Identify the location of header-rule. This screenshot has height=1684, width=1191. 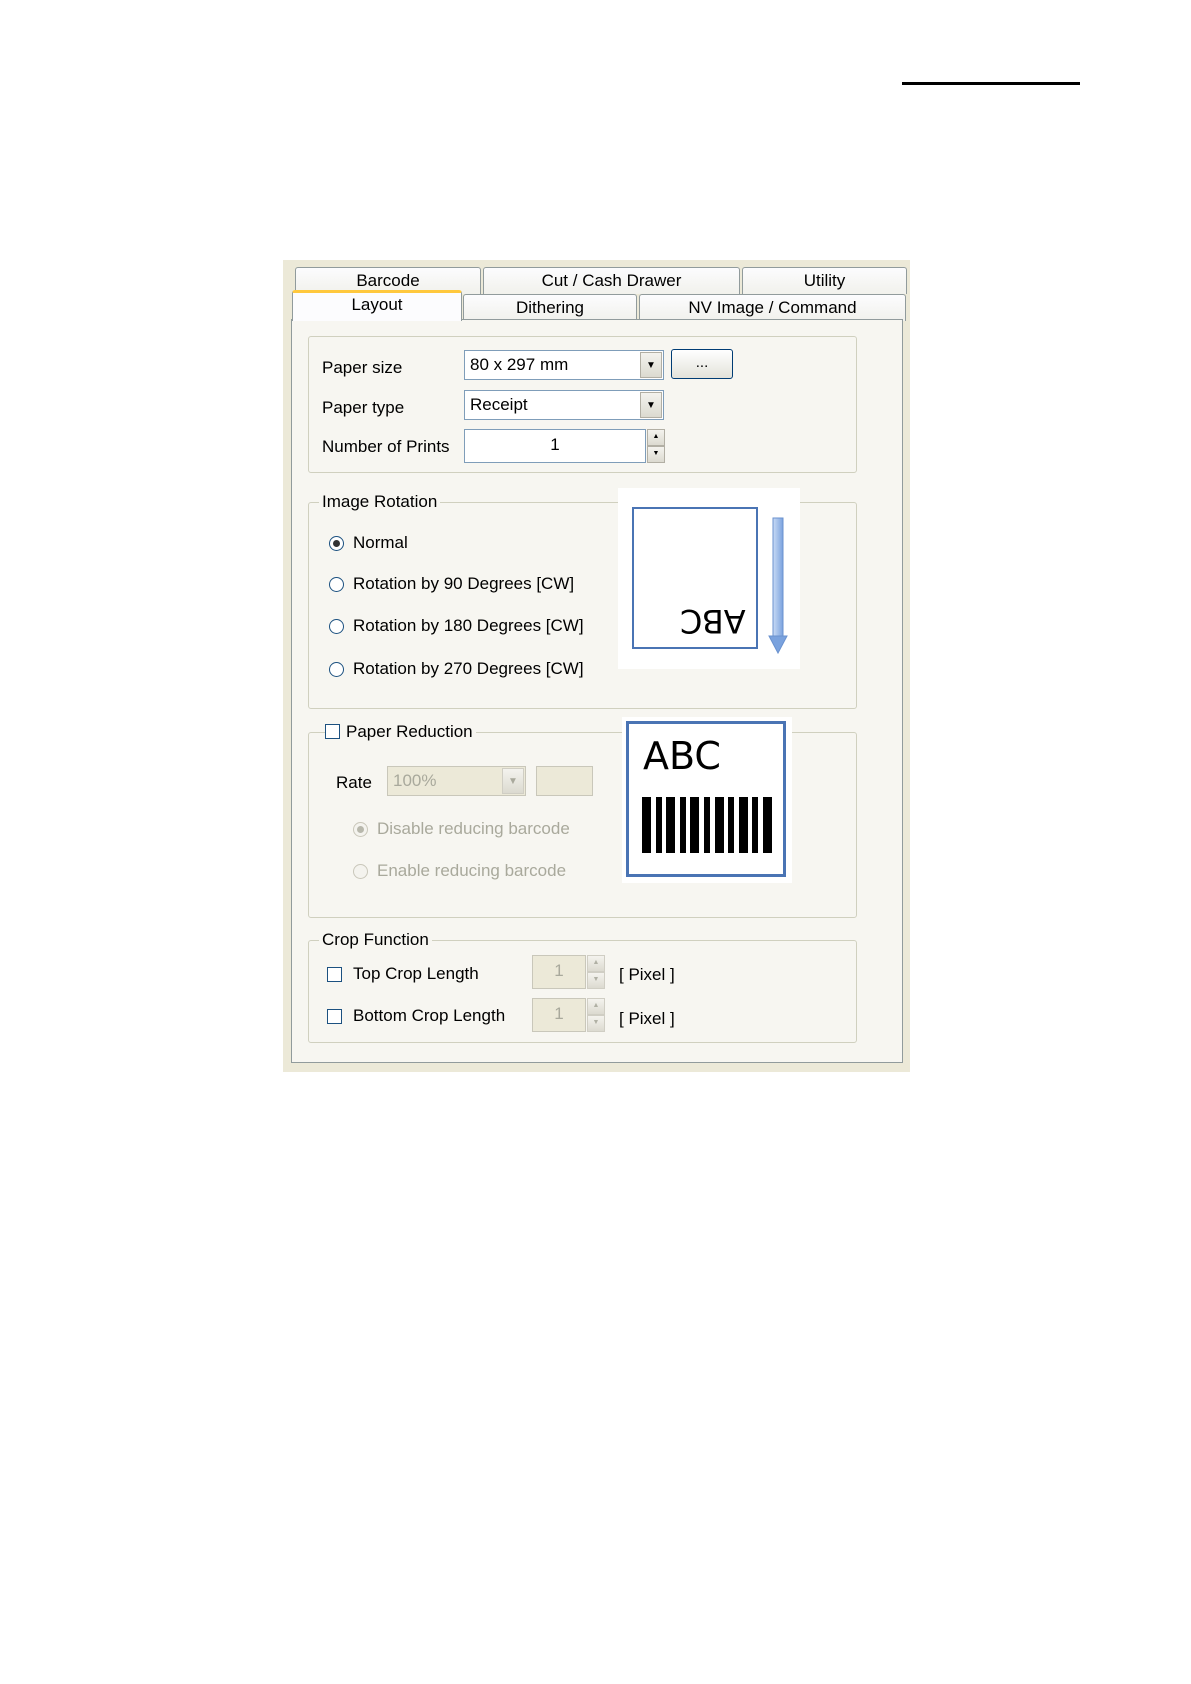
(991, 83).